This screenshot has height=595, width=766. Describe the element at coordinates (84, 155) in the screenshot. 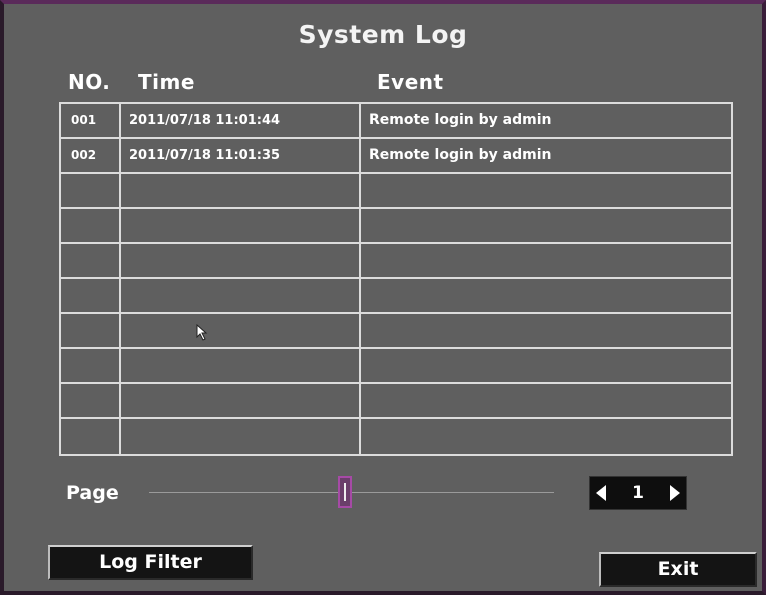

I see `log-number-cell: 002` at that location.